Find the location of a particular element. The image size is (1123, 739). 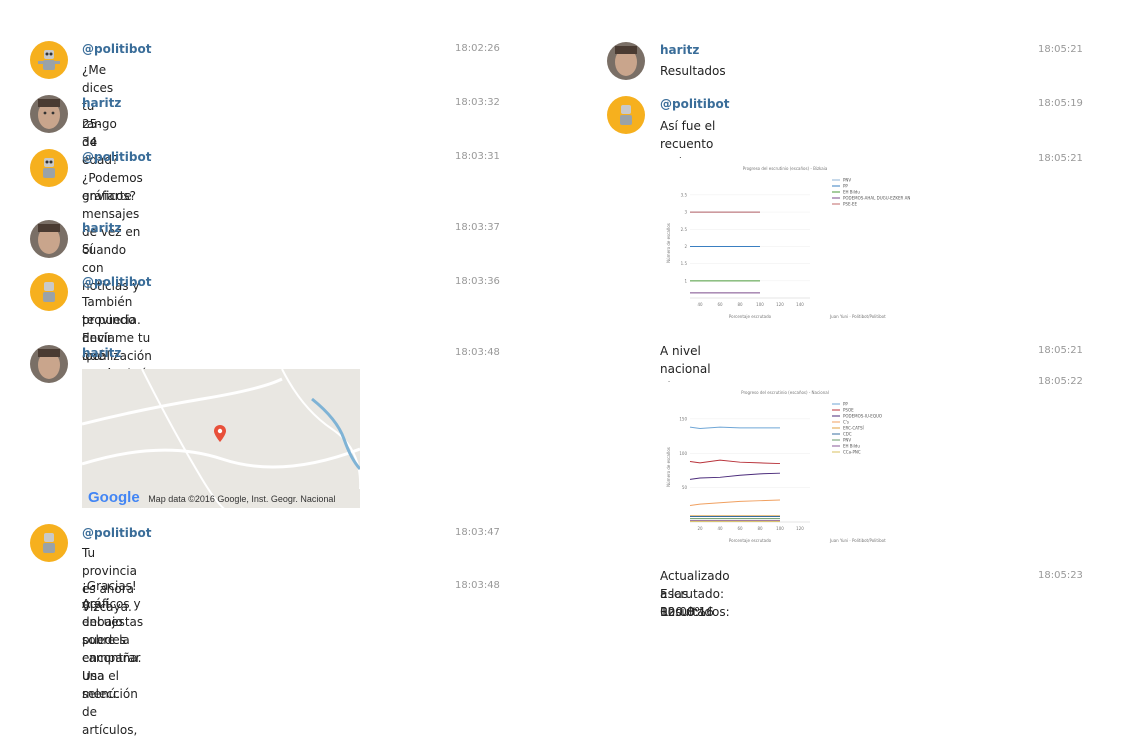

y-tick-label: 1.5 is located at coordinates (684, 263).